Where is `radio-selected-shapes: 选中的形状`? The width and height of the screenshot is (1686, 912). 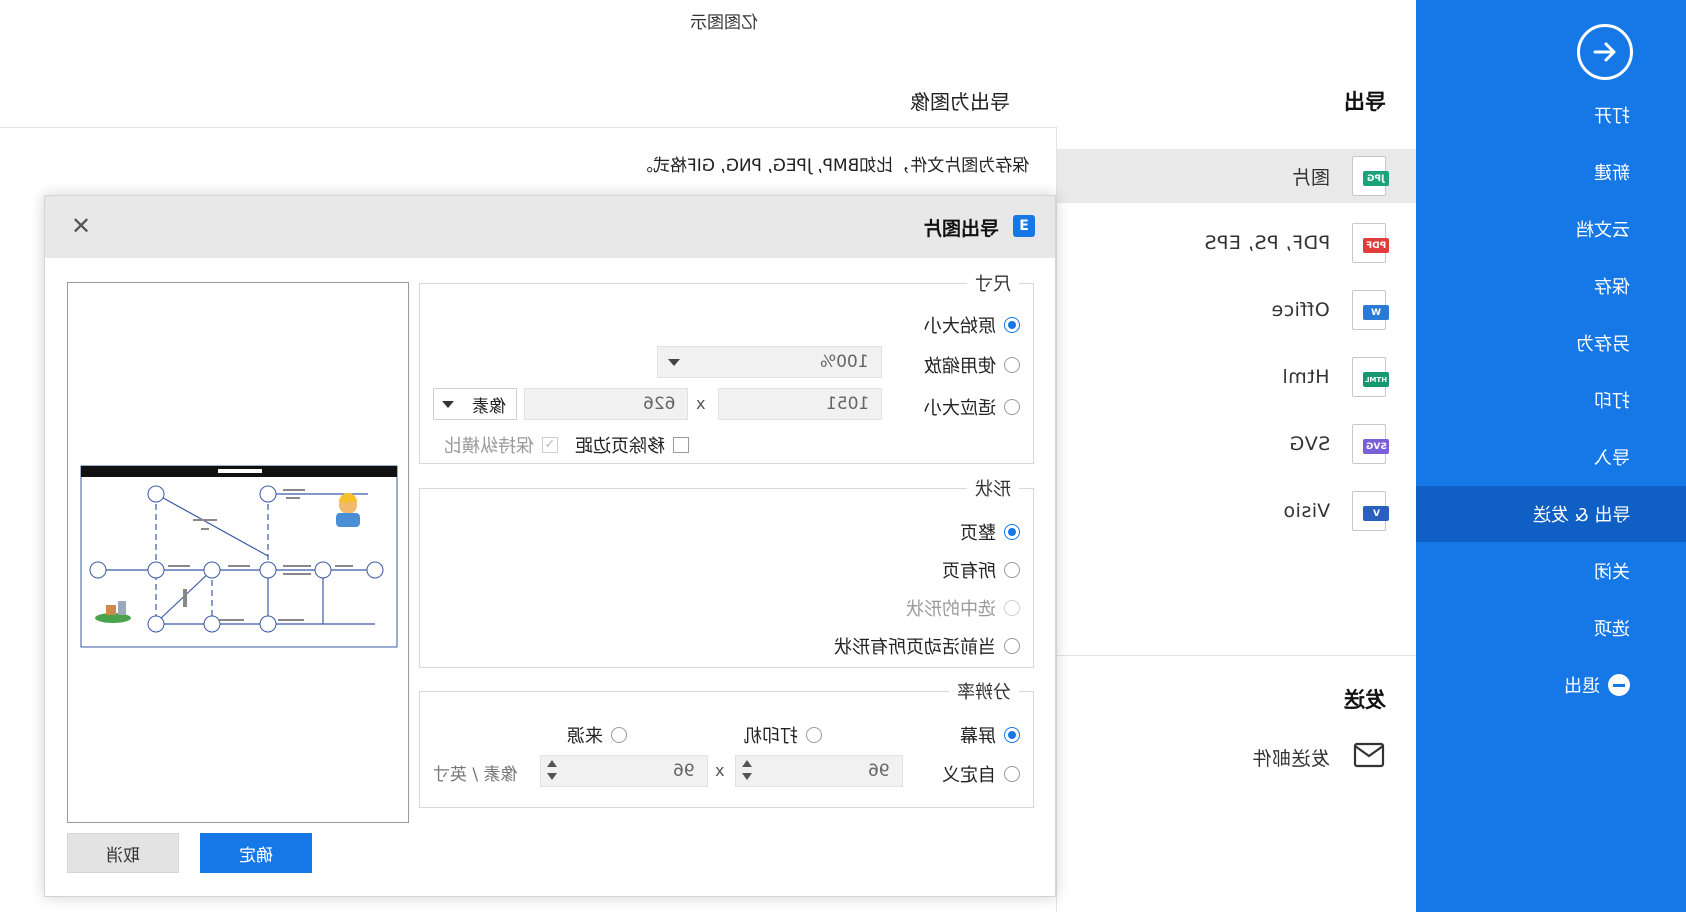 radio-selected-shapes: 选中的形状 is located at coordinates (963, 608).